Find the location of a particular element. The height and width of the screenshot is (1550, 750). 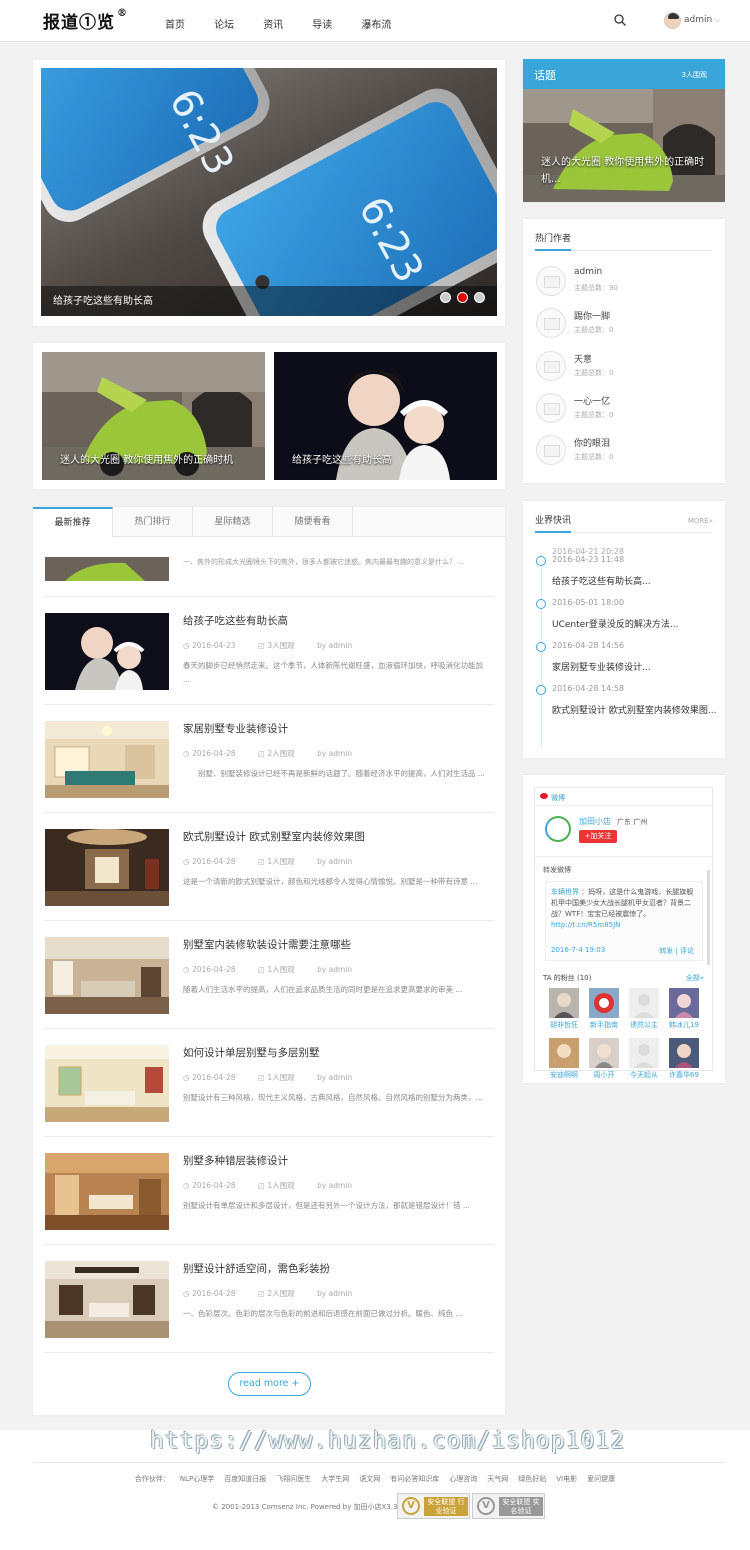

post-actions: 转发 | 评论 is located at coordinates (676, 951).